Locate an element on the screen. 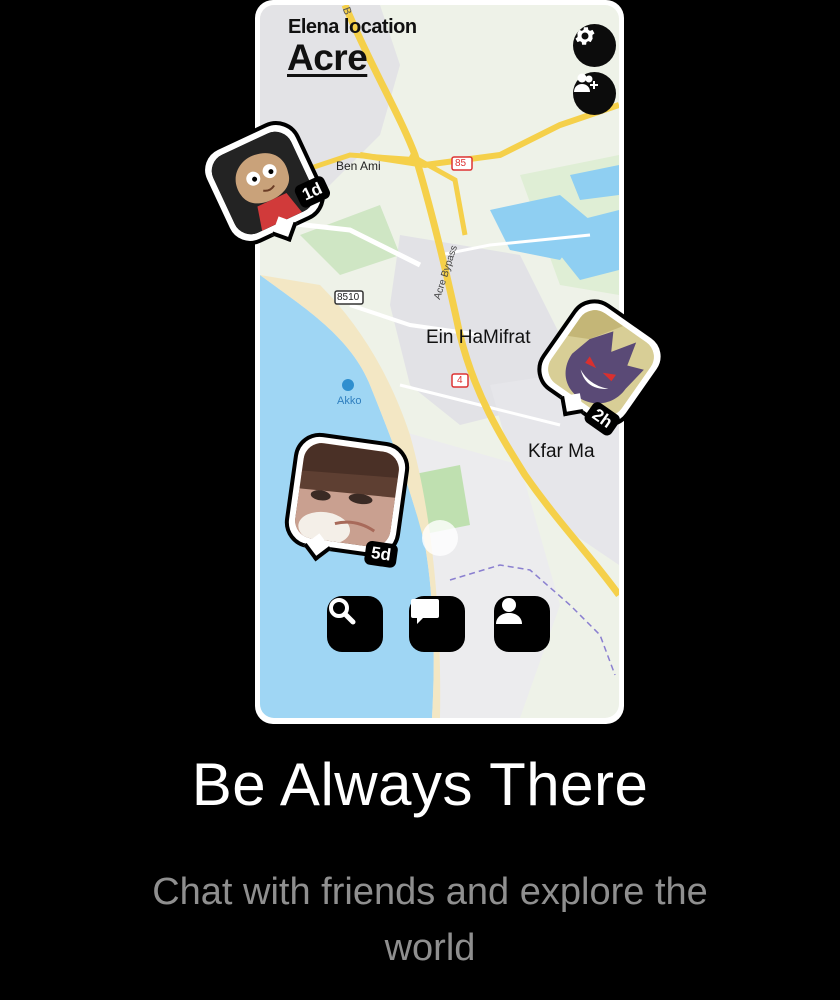 This screenshot has width=840, height=1000. map-label-ein-hamifrat: Ein HaMifrat is located at coordinates (478, 337).